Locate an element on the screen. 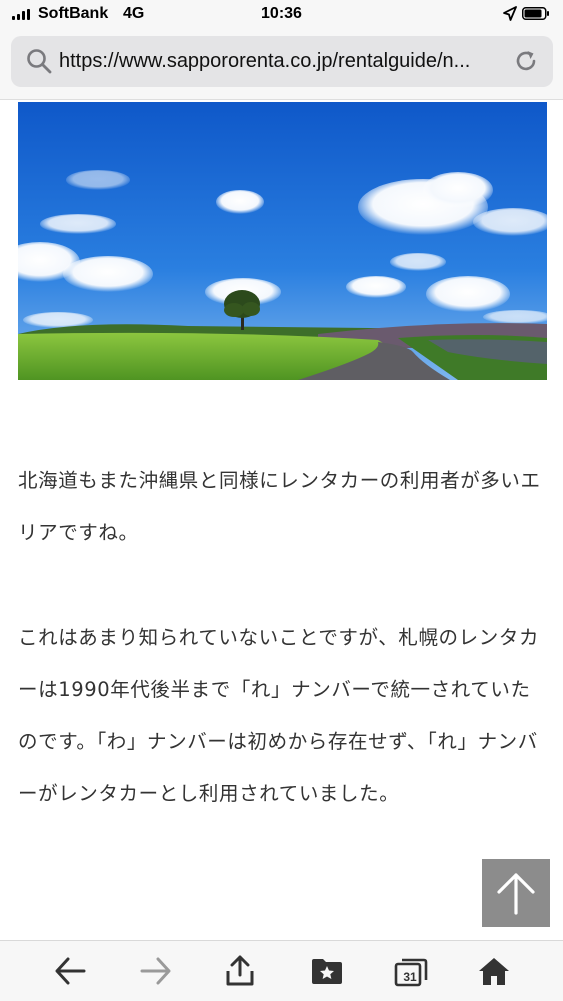  search-icon is located at coordinates (39, 61).